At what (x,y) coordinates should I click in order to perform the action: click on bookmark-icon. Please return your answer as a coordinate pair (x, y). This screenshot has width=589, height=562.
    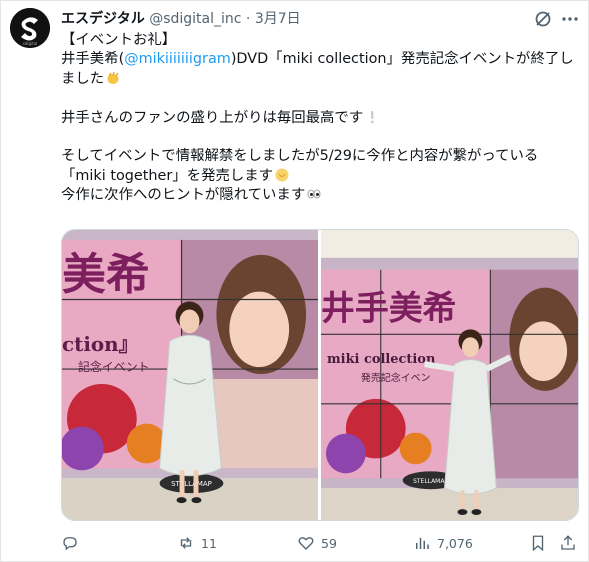
    Looking at the image, I should click on (538, 543).